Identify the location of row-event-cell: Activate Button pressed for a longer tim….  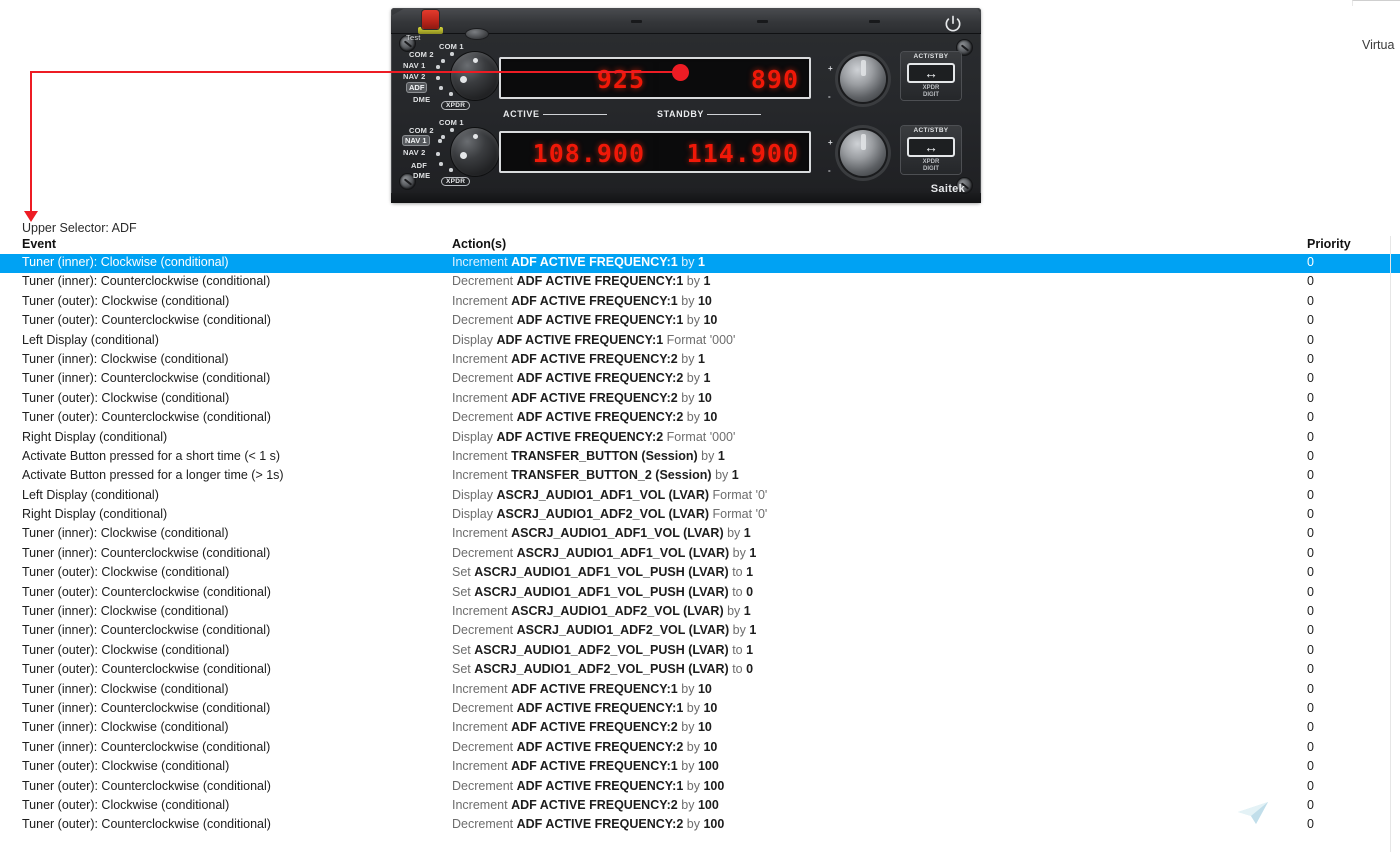
(153, 475).